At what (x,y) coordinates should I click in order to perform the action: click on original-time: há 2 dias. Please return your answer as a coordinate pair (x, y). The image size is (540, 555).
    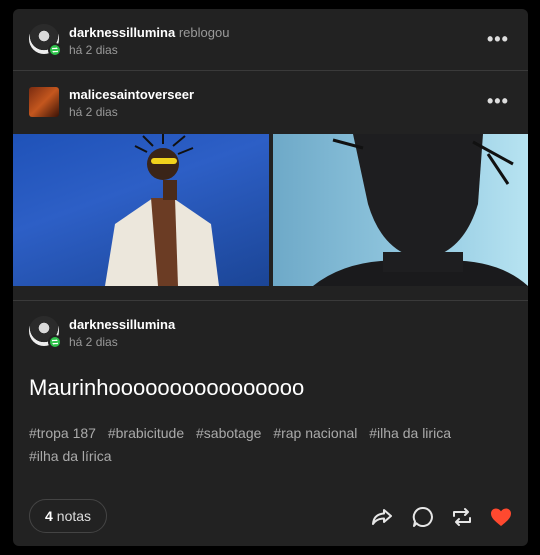
    Looking at the image, I should click on (93, 112).